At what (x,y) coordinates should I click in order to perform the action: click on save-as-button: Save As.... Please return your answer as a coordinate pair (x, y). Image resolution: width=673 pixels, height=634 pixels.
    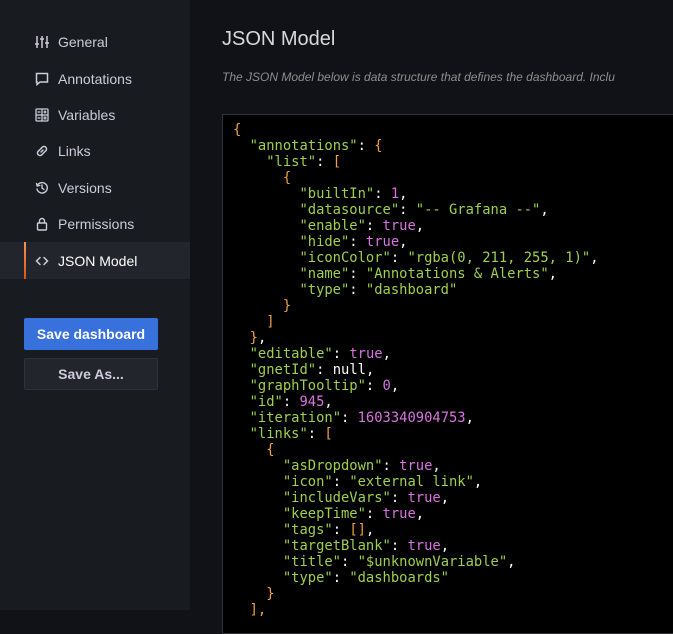
    Looking at the image, I should click on (91, 374).